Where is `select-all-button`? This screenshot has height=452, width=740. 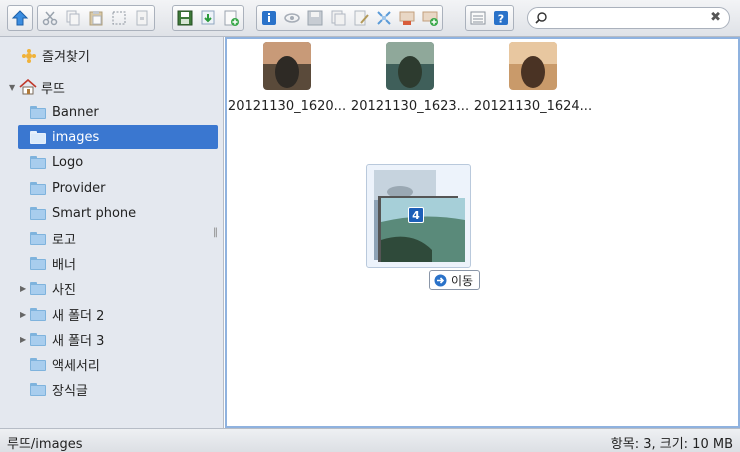
select-all-button is located at coordinates (119, 18).